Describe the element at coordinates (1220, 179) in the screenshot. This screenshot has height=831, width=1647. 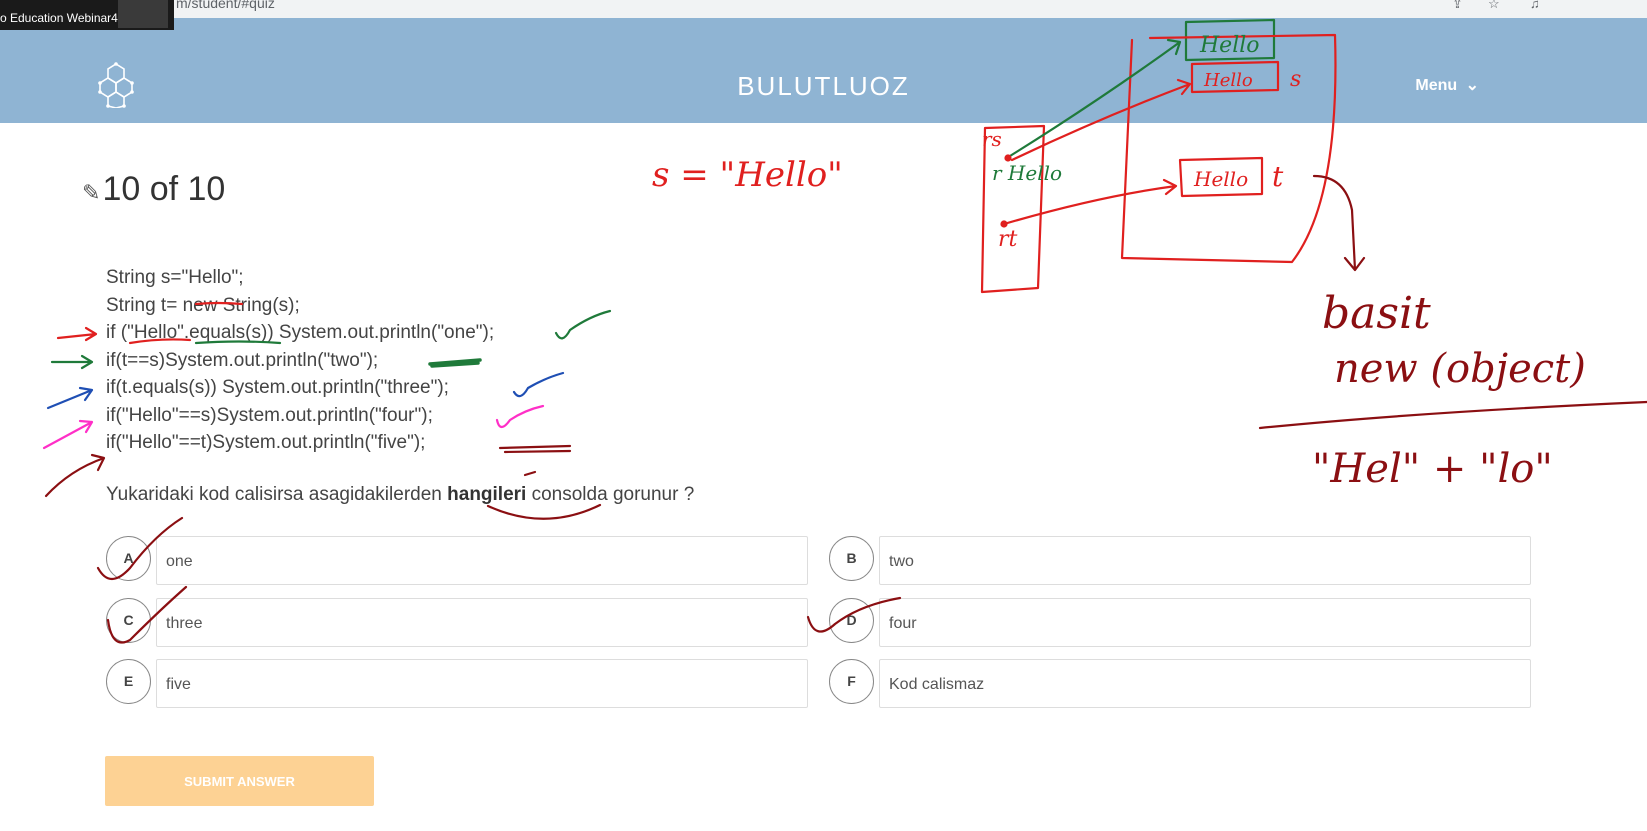
I see `annotation-box-low: Hello` at that location.